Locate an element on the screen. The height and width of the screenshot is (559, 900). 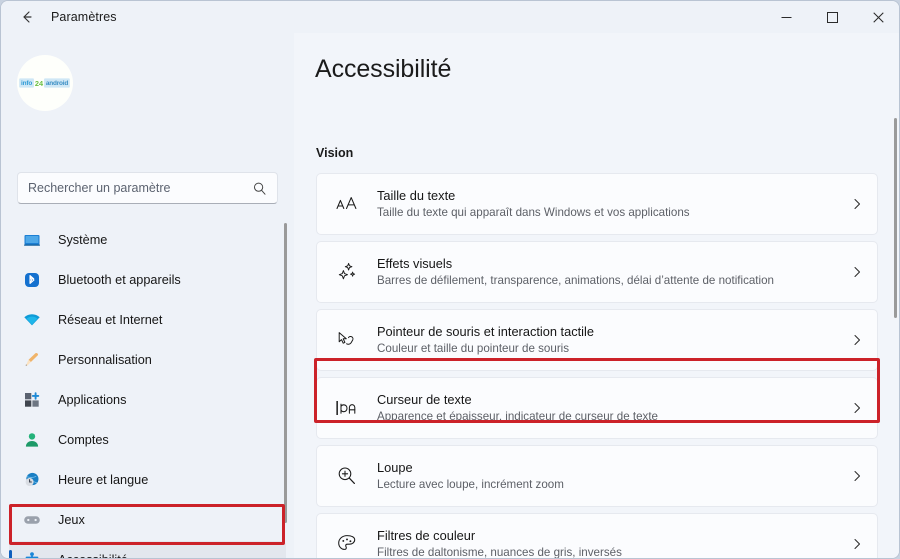
maximize-icon is located at coordinates (832, 17).